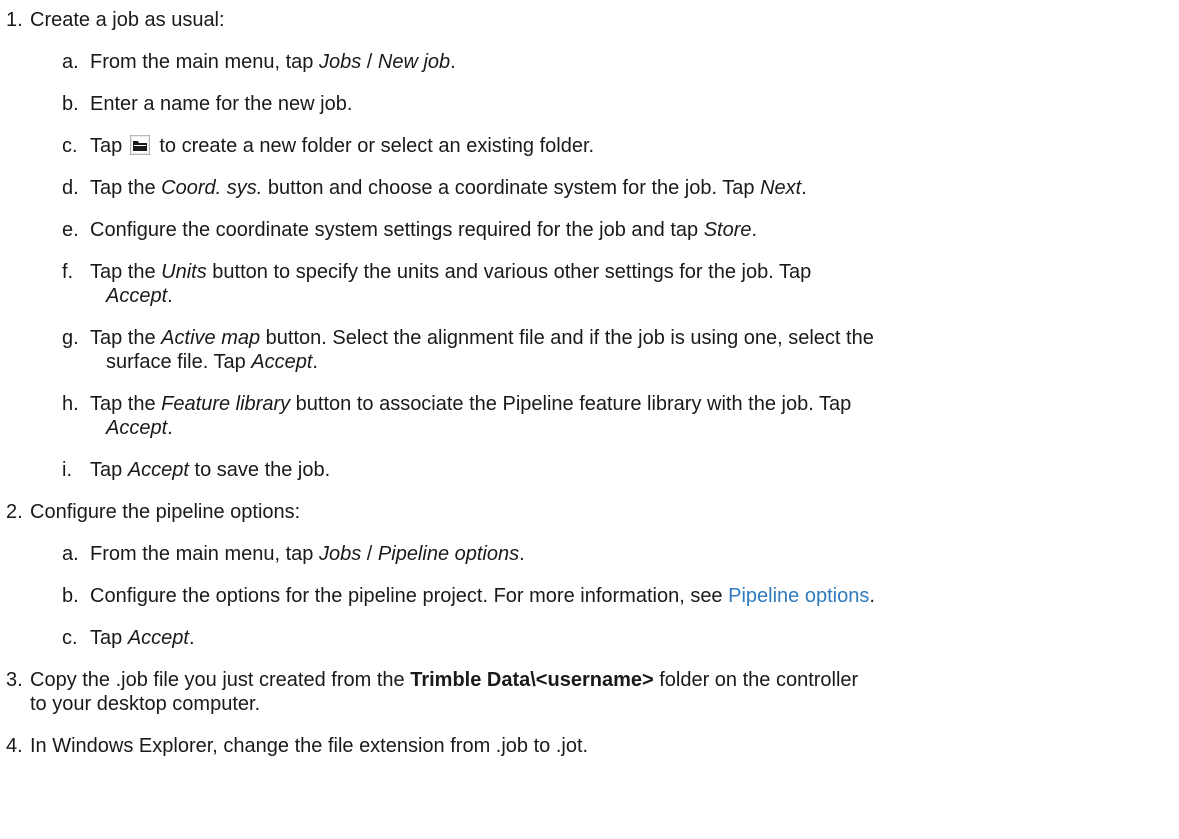  Describe the element at coordinates (781, 188) in the screenshot. I see `next-term: Next` at that location.